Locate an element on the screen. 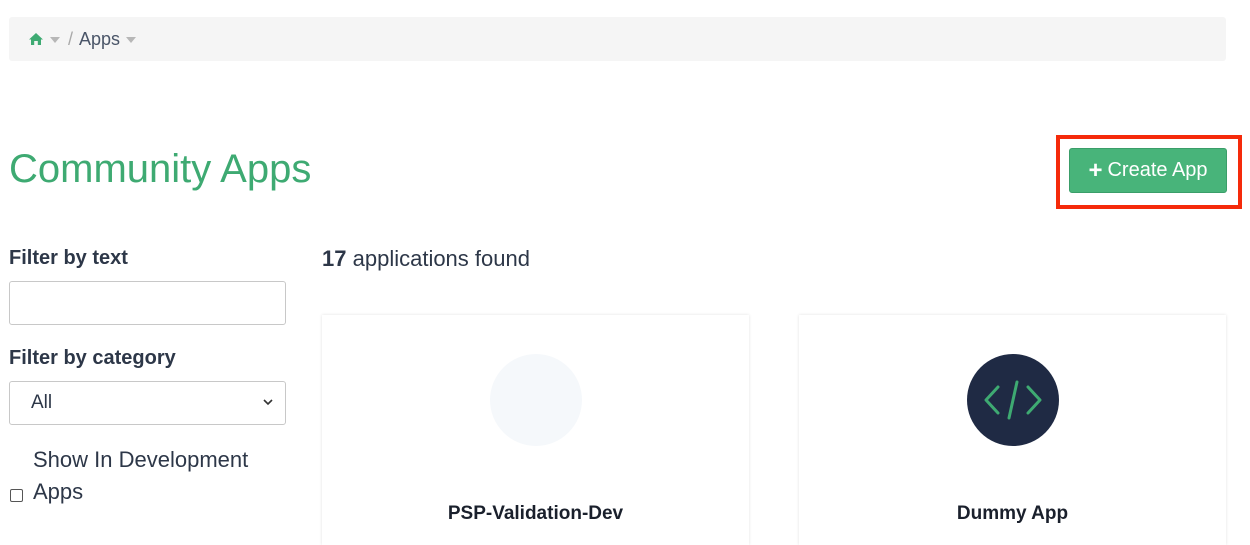 The width and height of the screenshot is (1250, 545). app-logo is located at coordinates (1012, 400).